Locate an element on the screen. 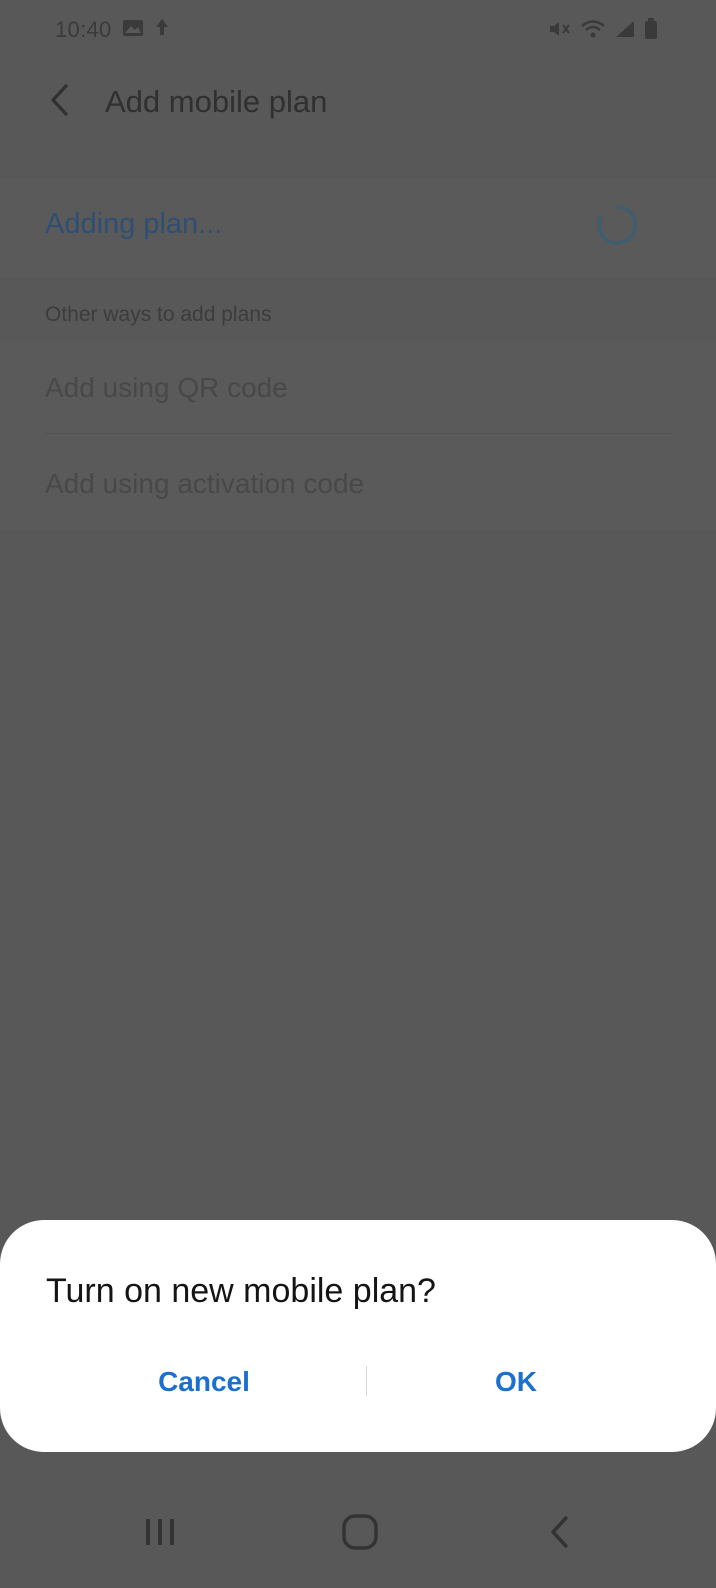  page-title: Add mobile plan is located at coordinates (216, 101).